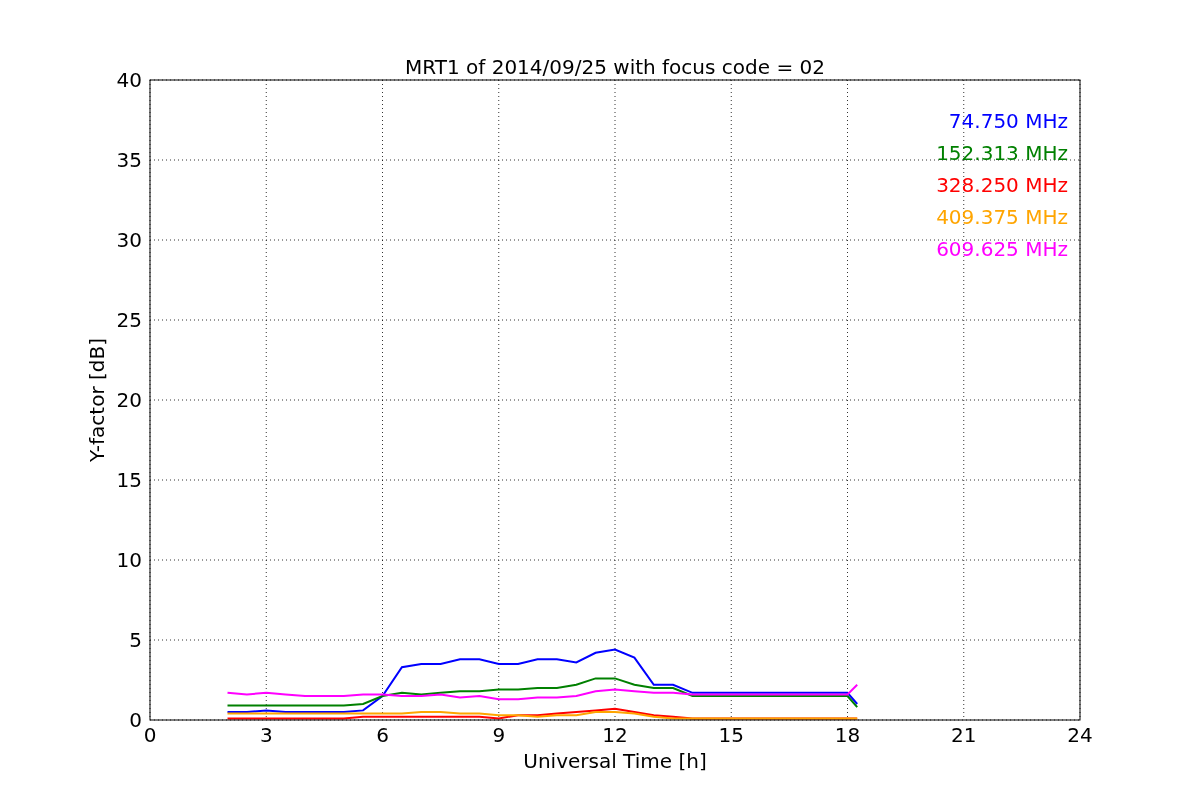 The height and width of the screenshot is (800, 1200). I want to click on legend-label: 409.375 MHz, so click(1002, 217).